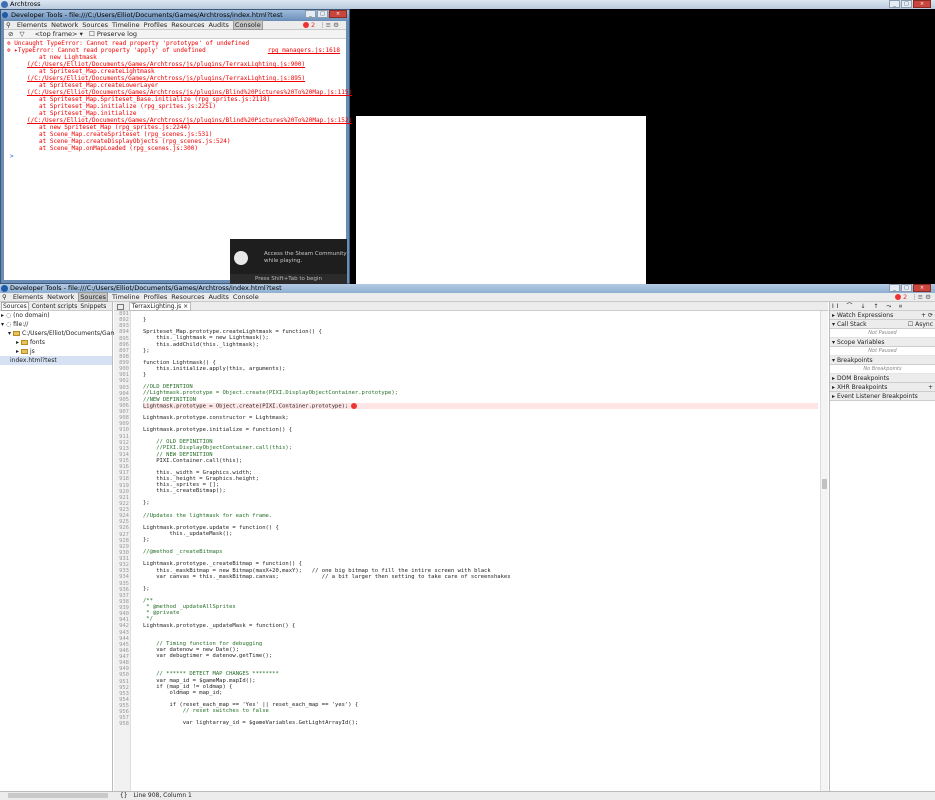  Describe the element at coordinates (58, 795) in the screenshot. I see `scrollbar-left` at that location.